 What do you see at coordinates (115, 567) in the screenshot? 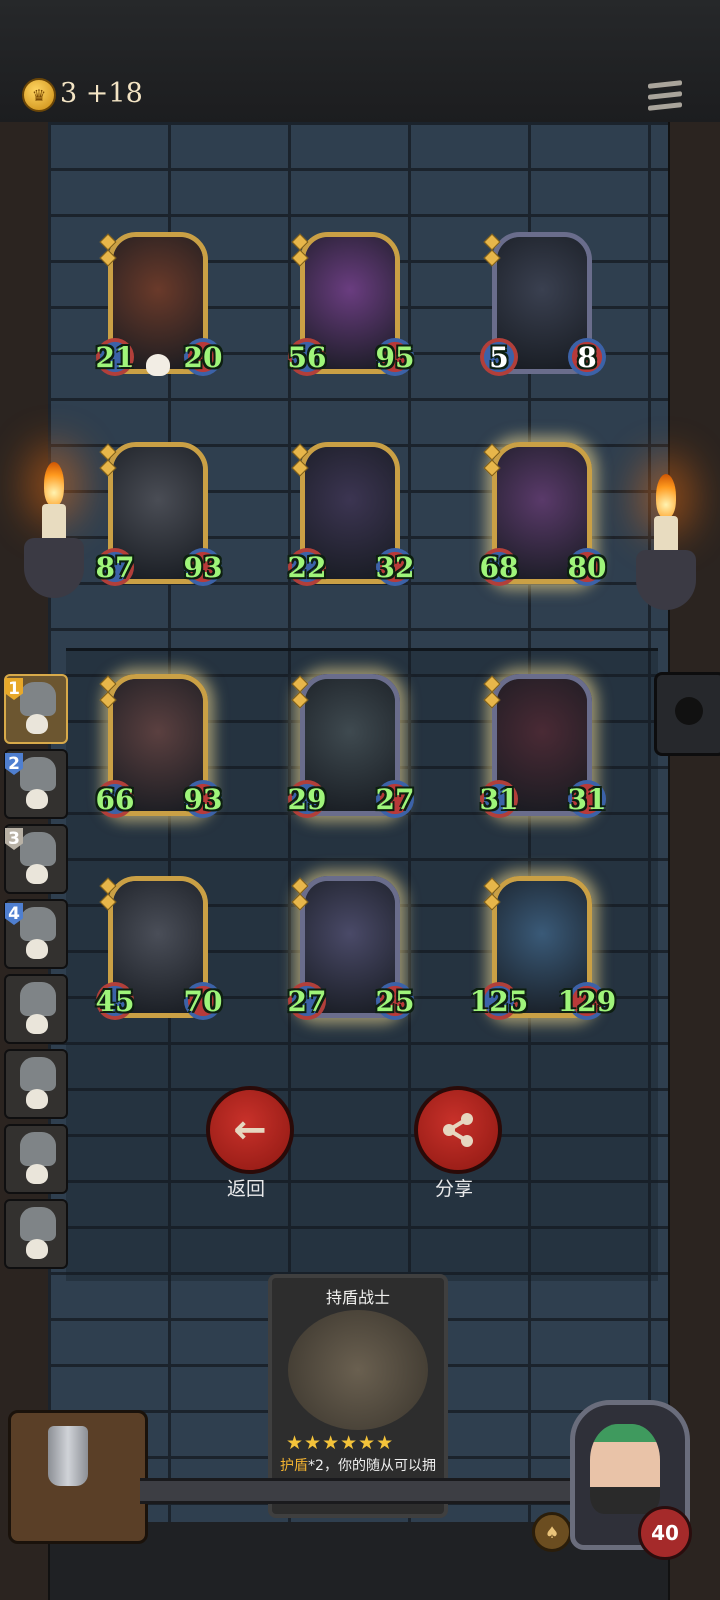
I see `attack-stat: 87` at bounding box center [115, 567].